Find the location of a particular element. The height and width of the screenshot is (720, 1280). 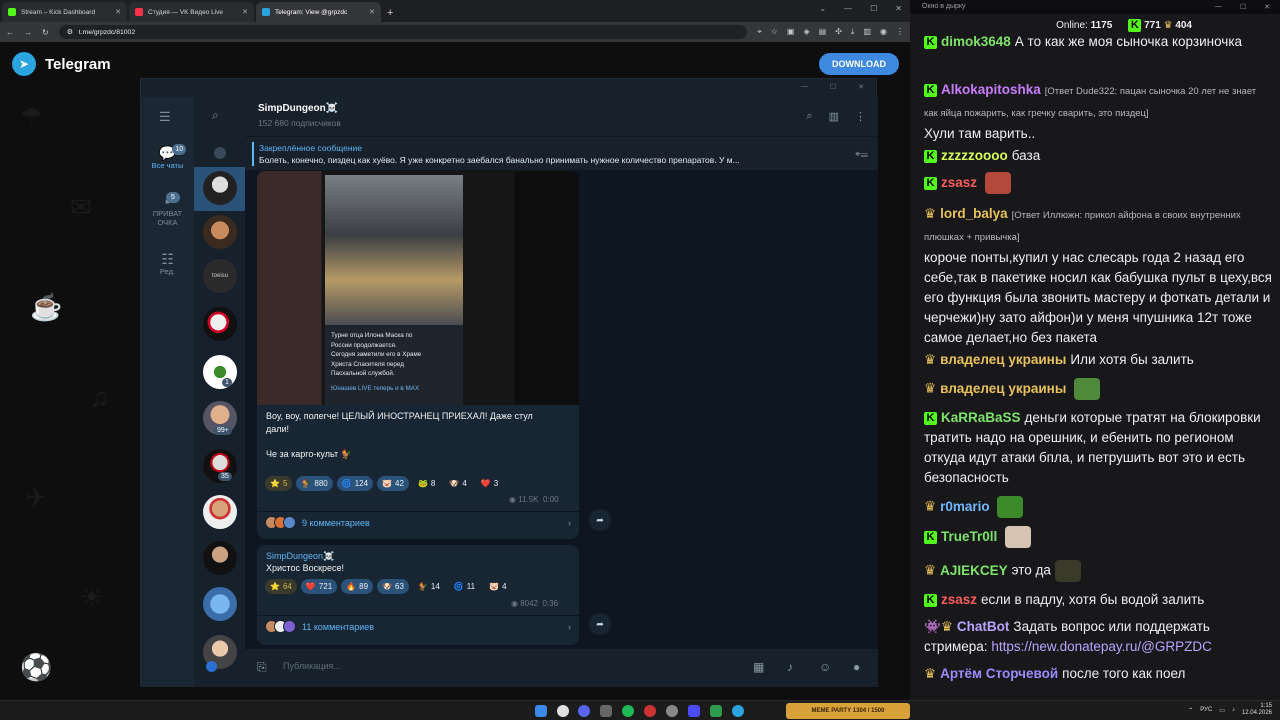

tab-kick-dashboard: Stream – Kick Dashboard ✕ is located at coordinates (64, 12).